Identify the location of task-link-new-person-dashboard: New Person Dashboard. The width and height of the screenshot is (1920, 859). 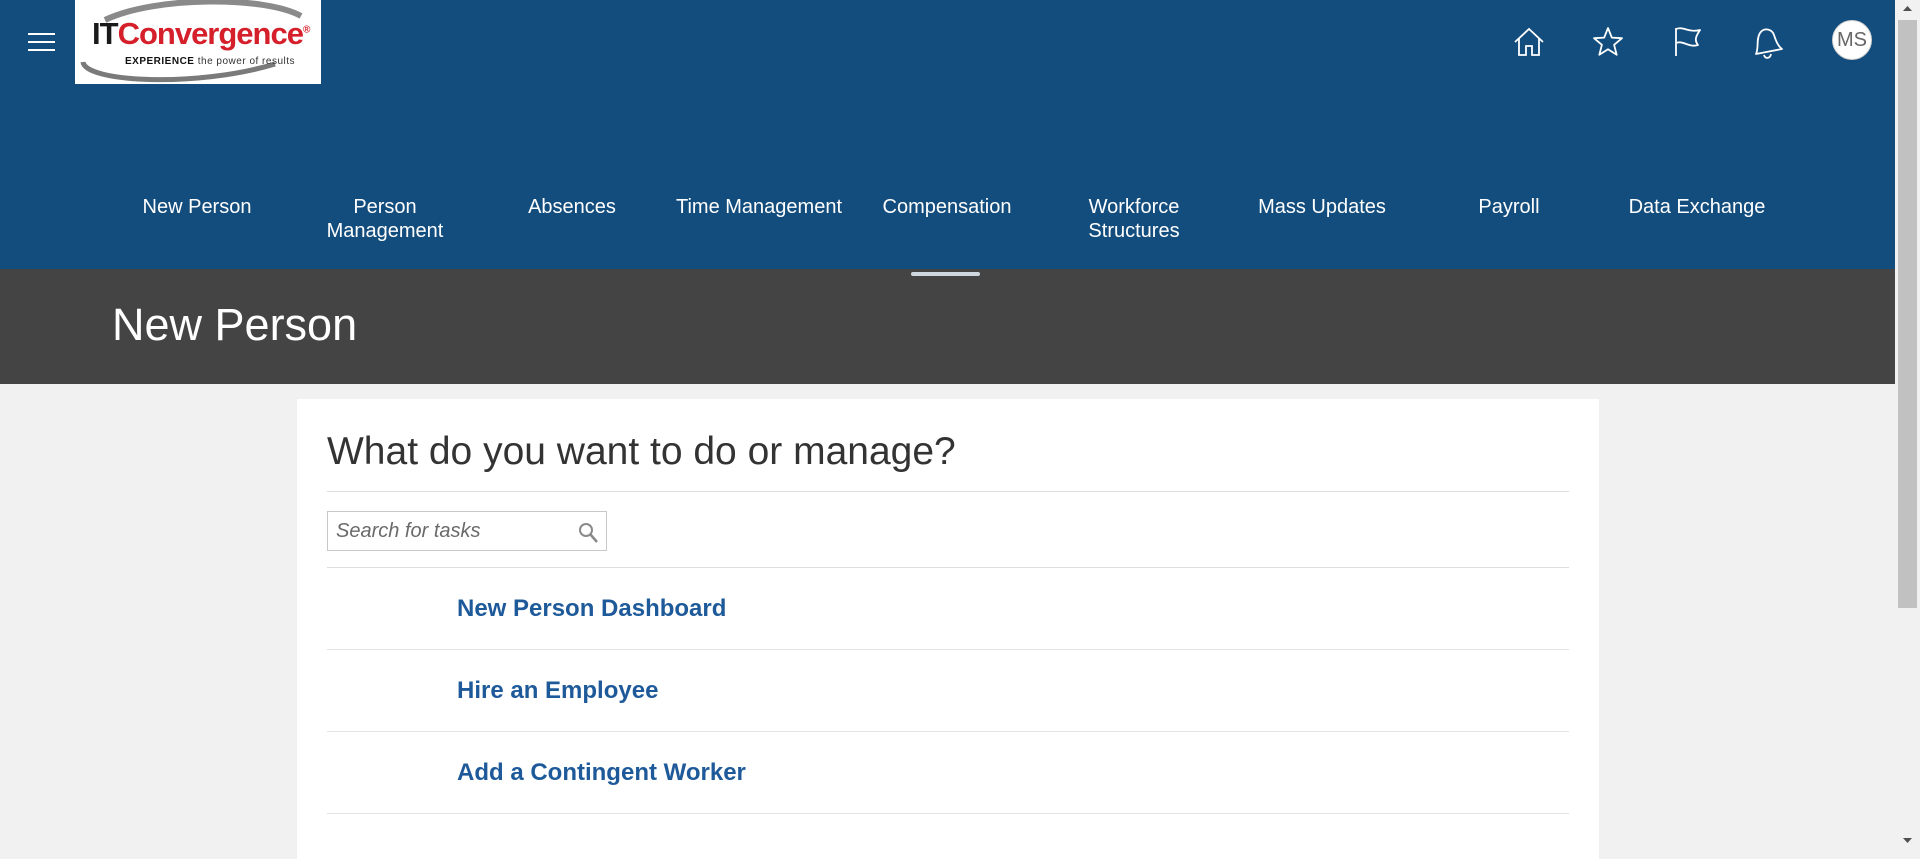
(591, 608).